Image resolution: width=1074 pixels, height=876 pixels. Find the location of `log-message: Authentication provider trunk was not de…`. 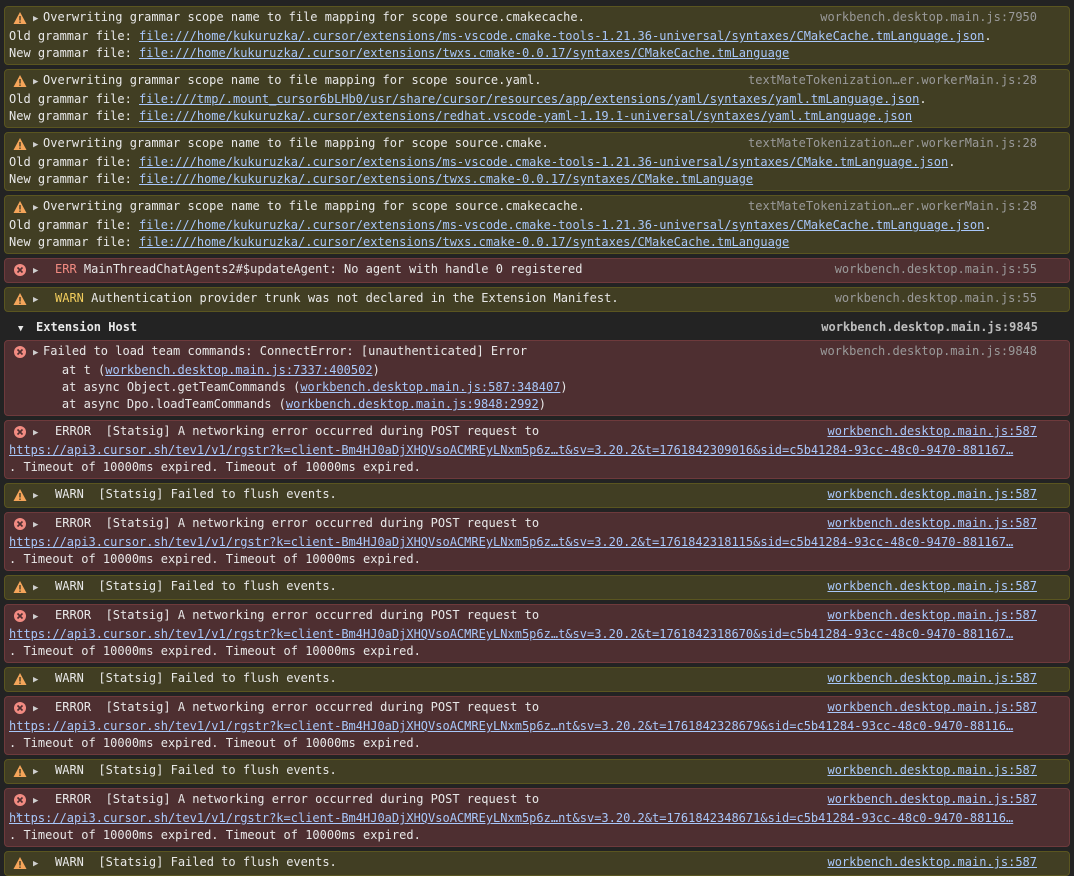

log-message: Authentication provider trunk was not de… is located at coordinates (355, 298).